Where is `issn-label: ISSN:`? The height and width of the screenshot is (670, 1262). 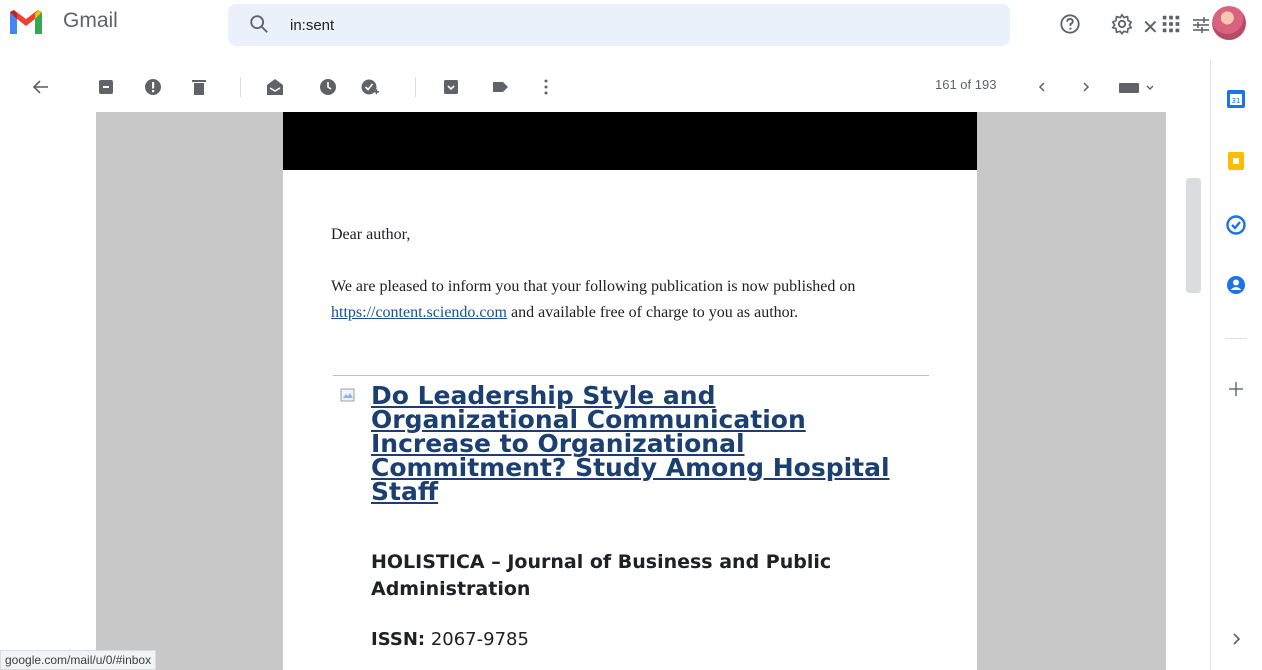 issn-label: ISSN: is located at coordinates (398, 639).